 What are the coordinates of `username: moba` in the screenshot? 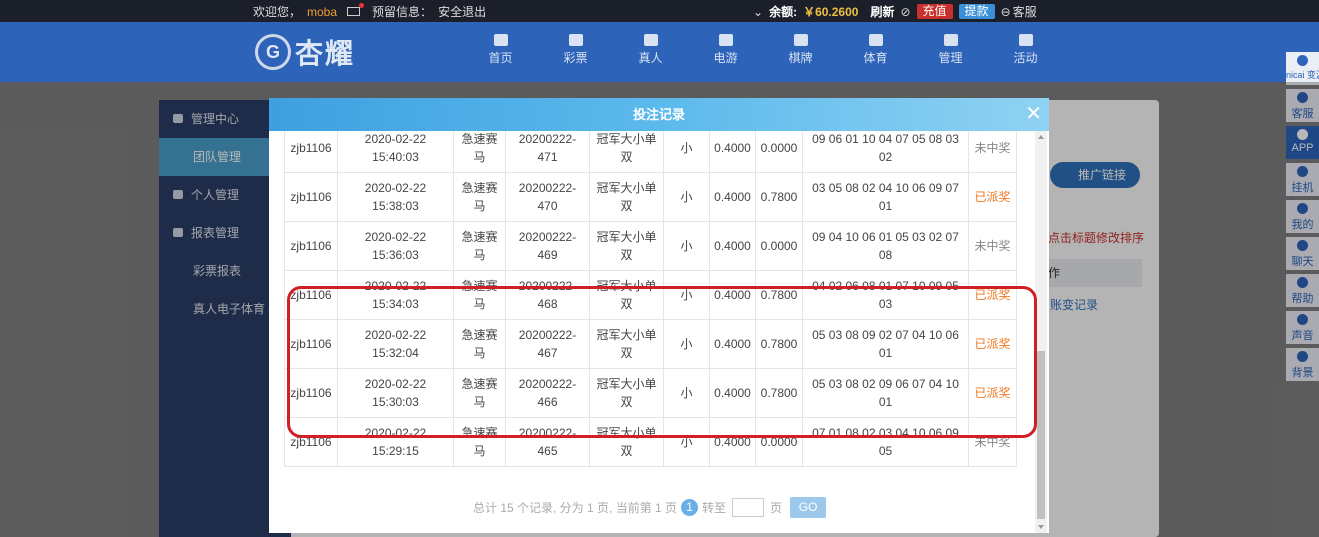 It's located at (322, 12).